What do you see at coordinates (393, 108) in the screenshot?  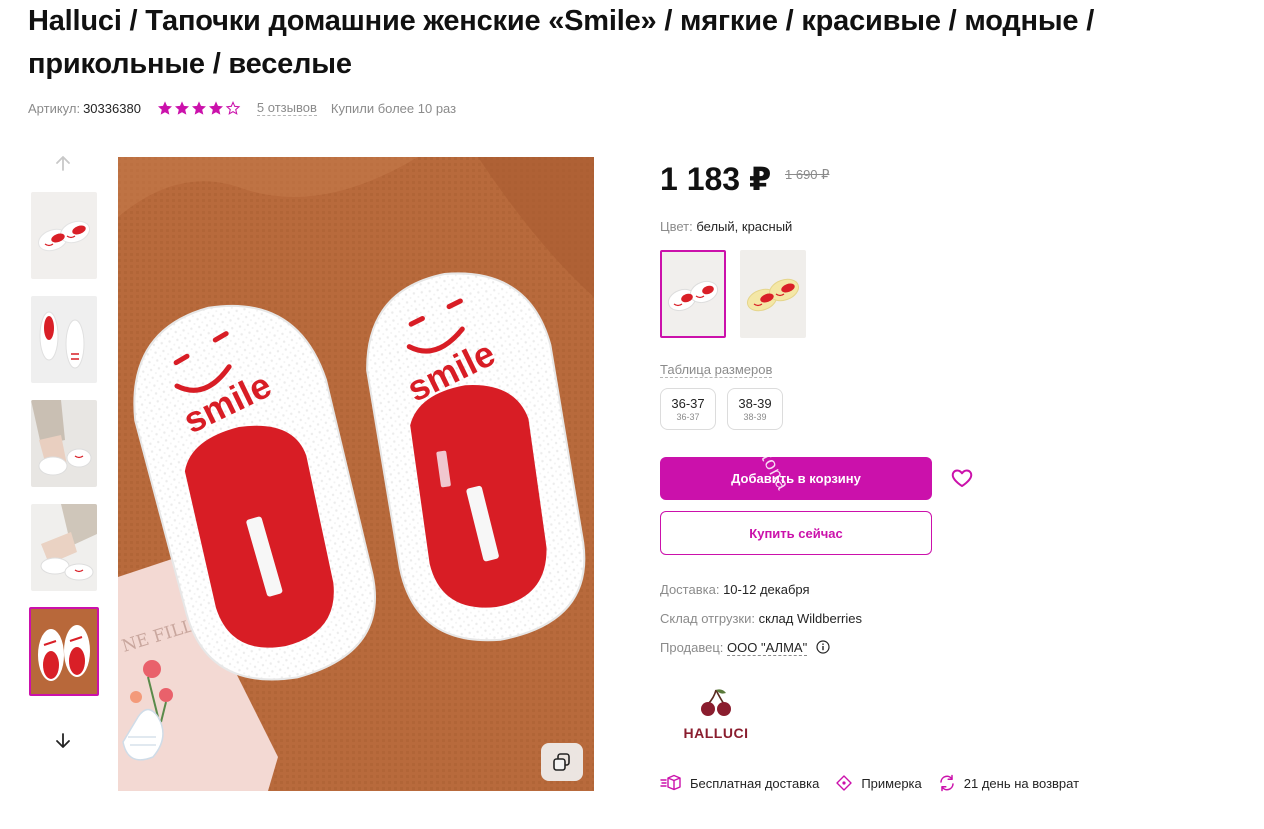 I see `bought-count: Купили более 10 раз` at bounding box center [393, 108].